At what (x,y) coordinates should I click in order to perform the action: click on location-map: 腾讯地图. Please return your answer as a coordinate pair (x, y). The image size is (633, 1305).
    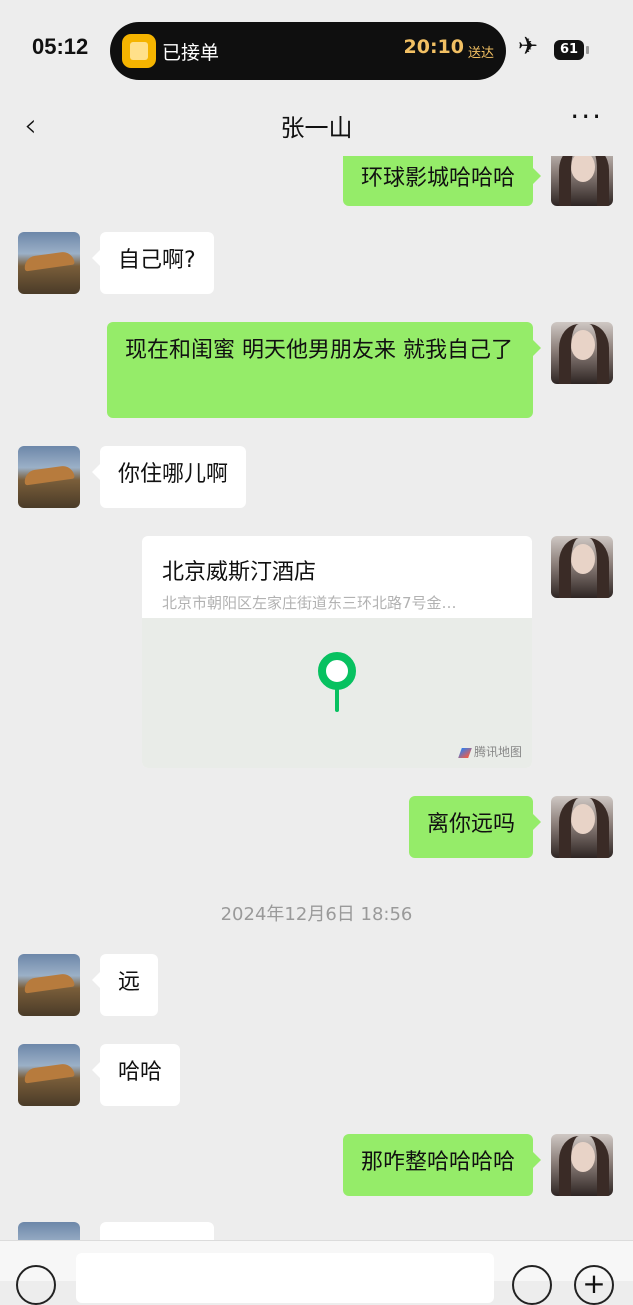
    Looking at the image, I should click on (337, 693).